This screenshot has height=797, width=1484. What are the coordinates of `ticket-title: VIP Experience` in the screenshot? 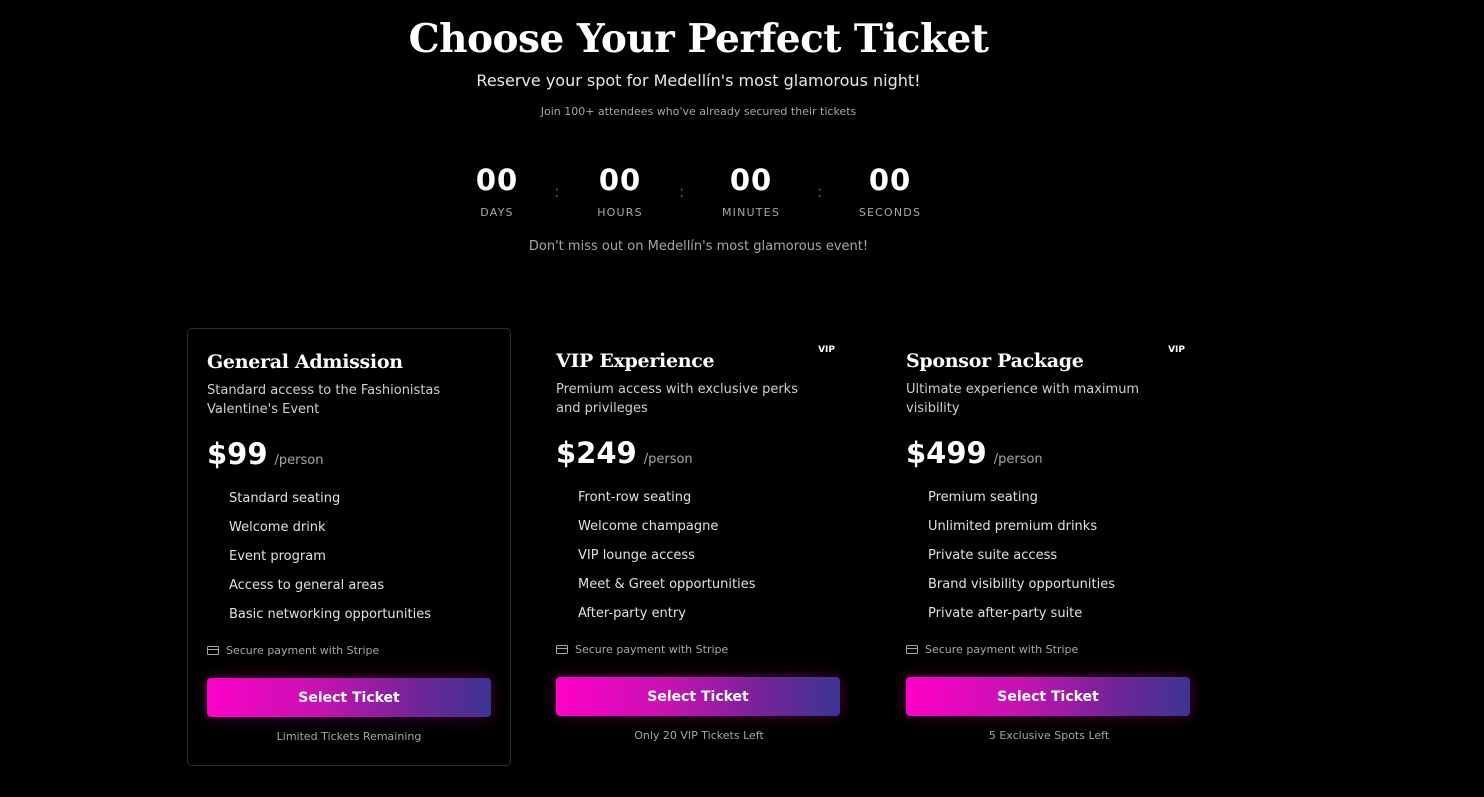 It's located at (635, 361).